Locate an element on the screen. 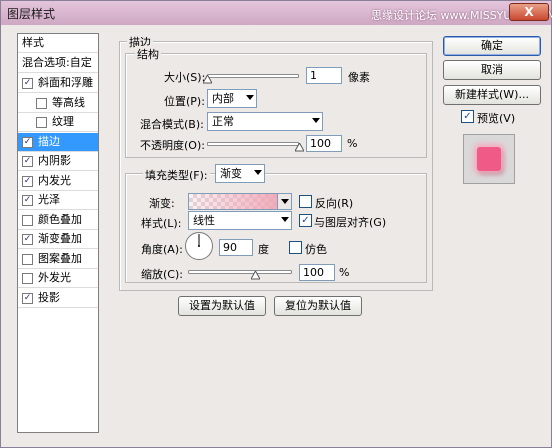 This screenshot has width=552, height=448. gradient-style-label: 样式(L): is located at coordinates (161, 223).